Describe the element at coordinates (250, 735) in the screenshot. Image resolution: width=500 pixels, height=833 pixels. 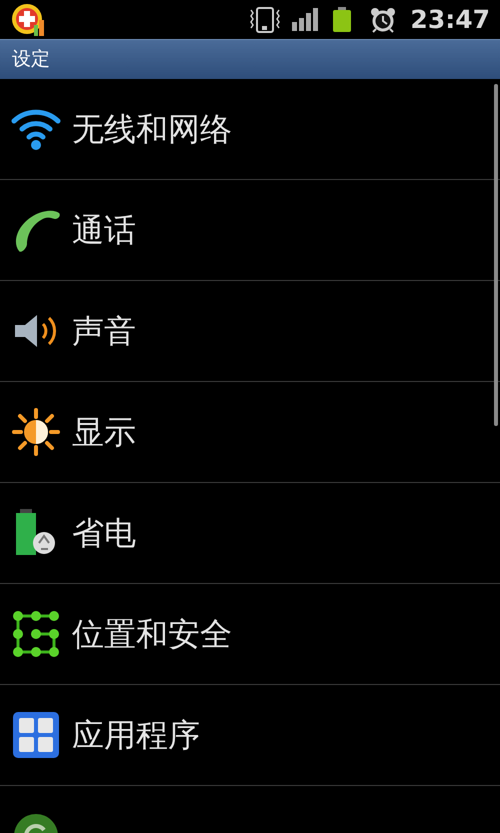
I see `settings-item: 应用程序` at that location.